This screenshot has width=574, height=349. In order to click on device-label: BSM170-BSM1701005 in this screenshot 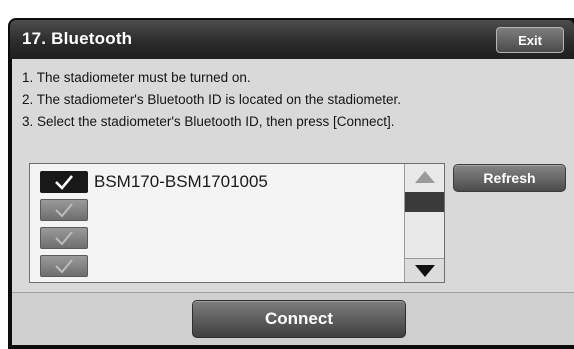, I will do `click(181, 181)`.